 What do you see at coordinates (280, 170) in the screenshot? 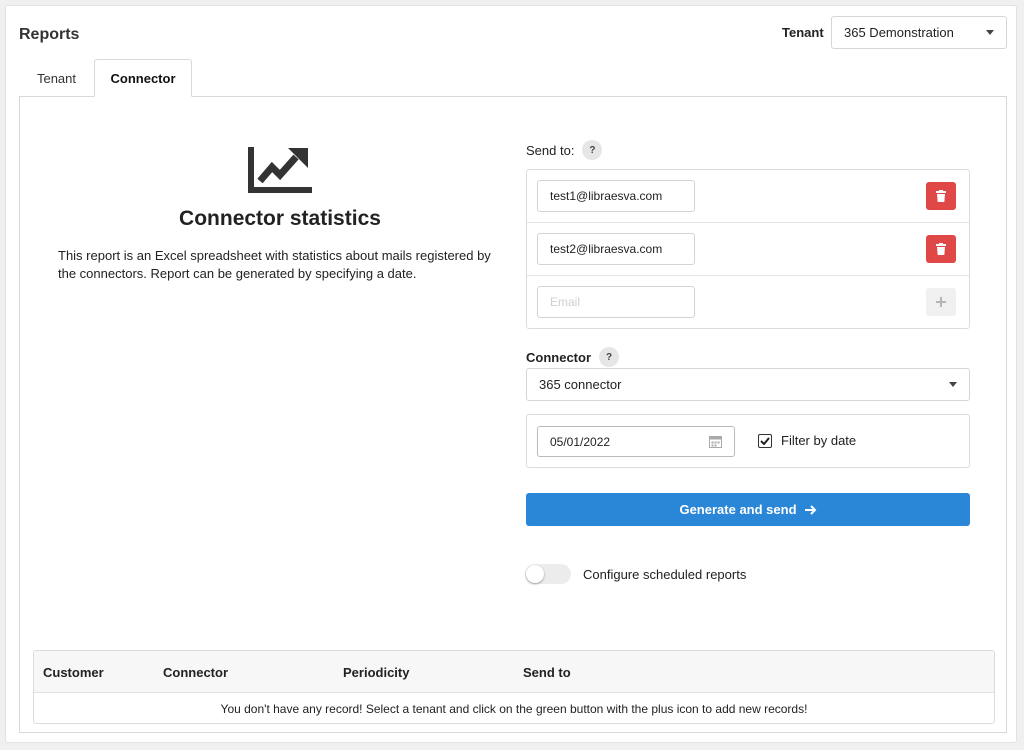
I see `chart-line-up-icon` at bounding box center [280, 170].